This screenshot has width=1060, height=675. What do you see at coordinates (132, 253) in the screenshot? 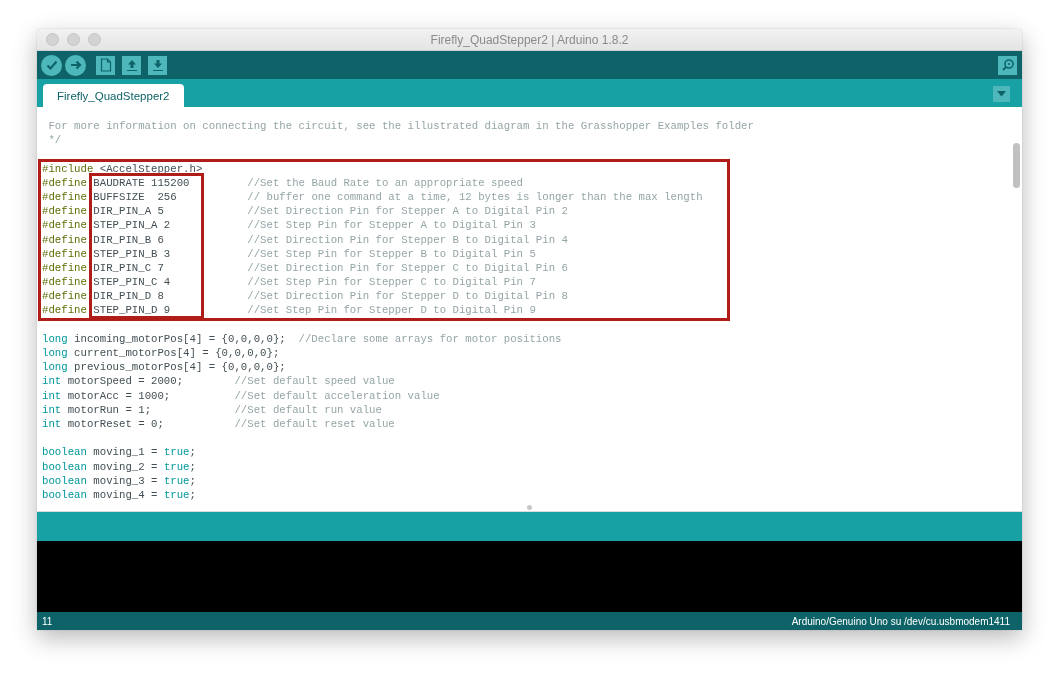
I see `code-text: STEP_PIN_B 3` at bounding box center [132, 253].